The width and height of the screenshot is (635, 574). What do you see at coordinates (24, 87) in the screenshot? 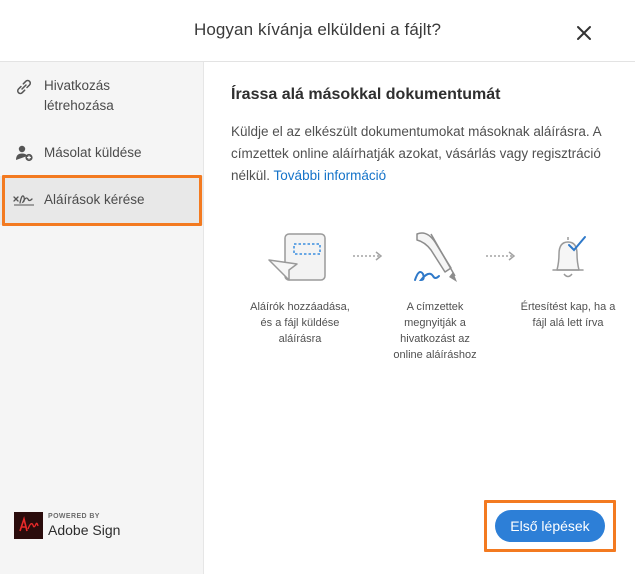
I see `link-icon` at bounding box center [24, 87].